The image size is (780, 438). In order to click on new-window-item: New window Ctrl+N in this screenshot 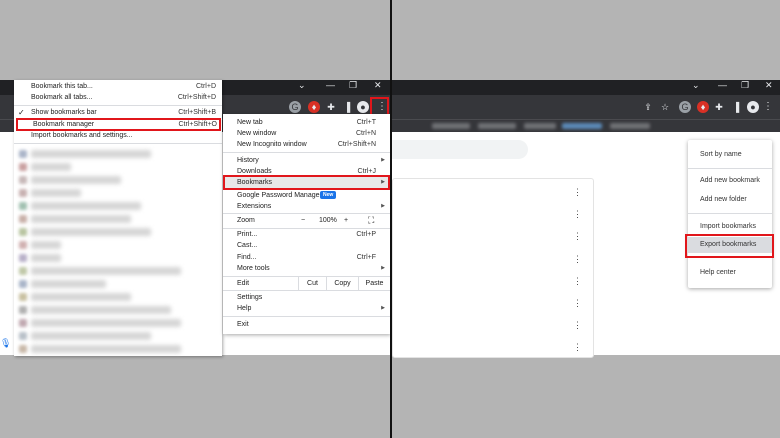, I will do `click(306, 133)`.